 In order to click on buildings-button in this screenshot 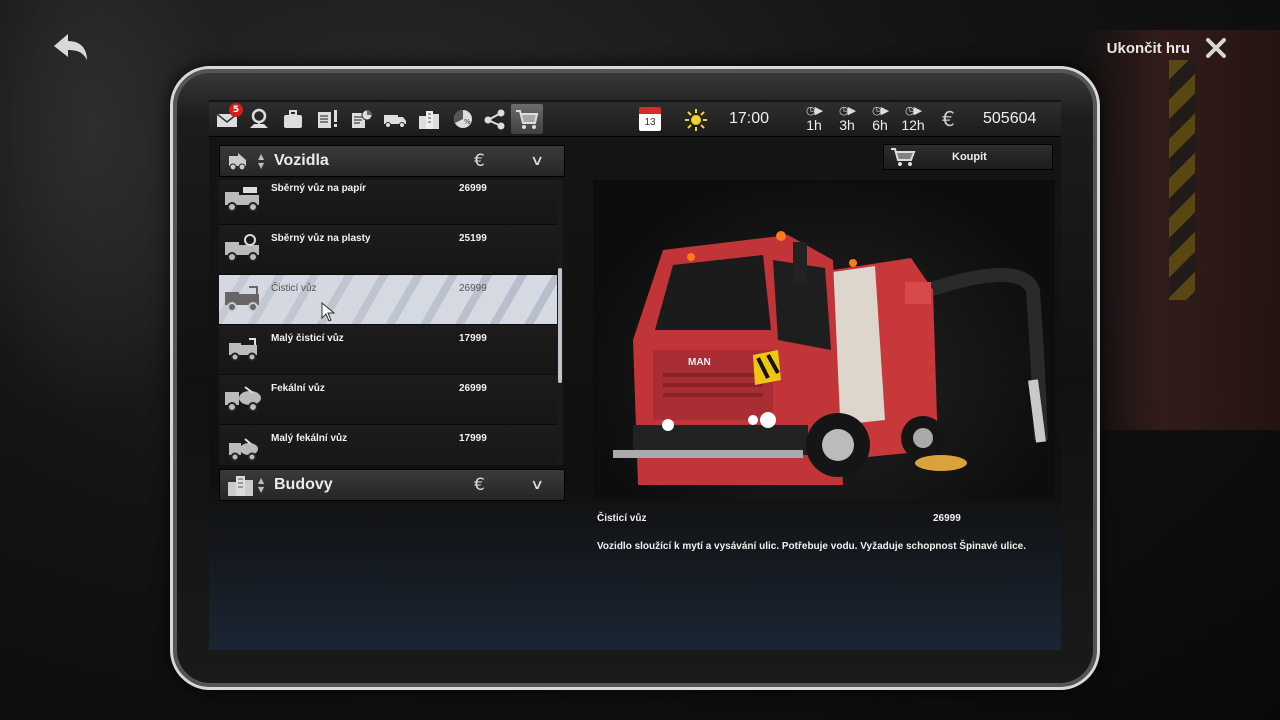, I will do `click(429, 119)`.